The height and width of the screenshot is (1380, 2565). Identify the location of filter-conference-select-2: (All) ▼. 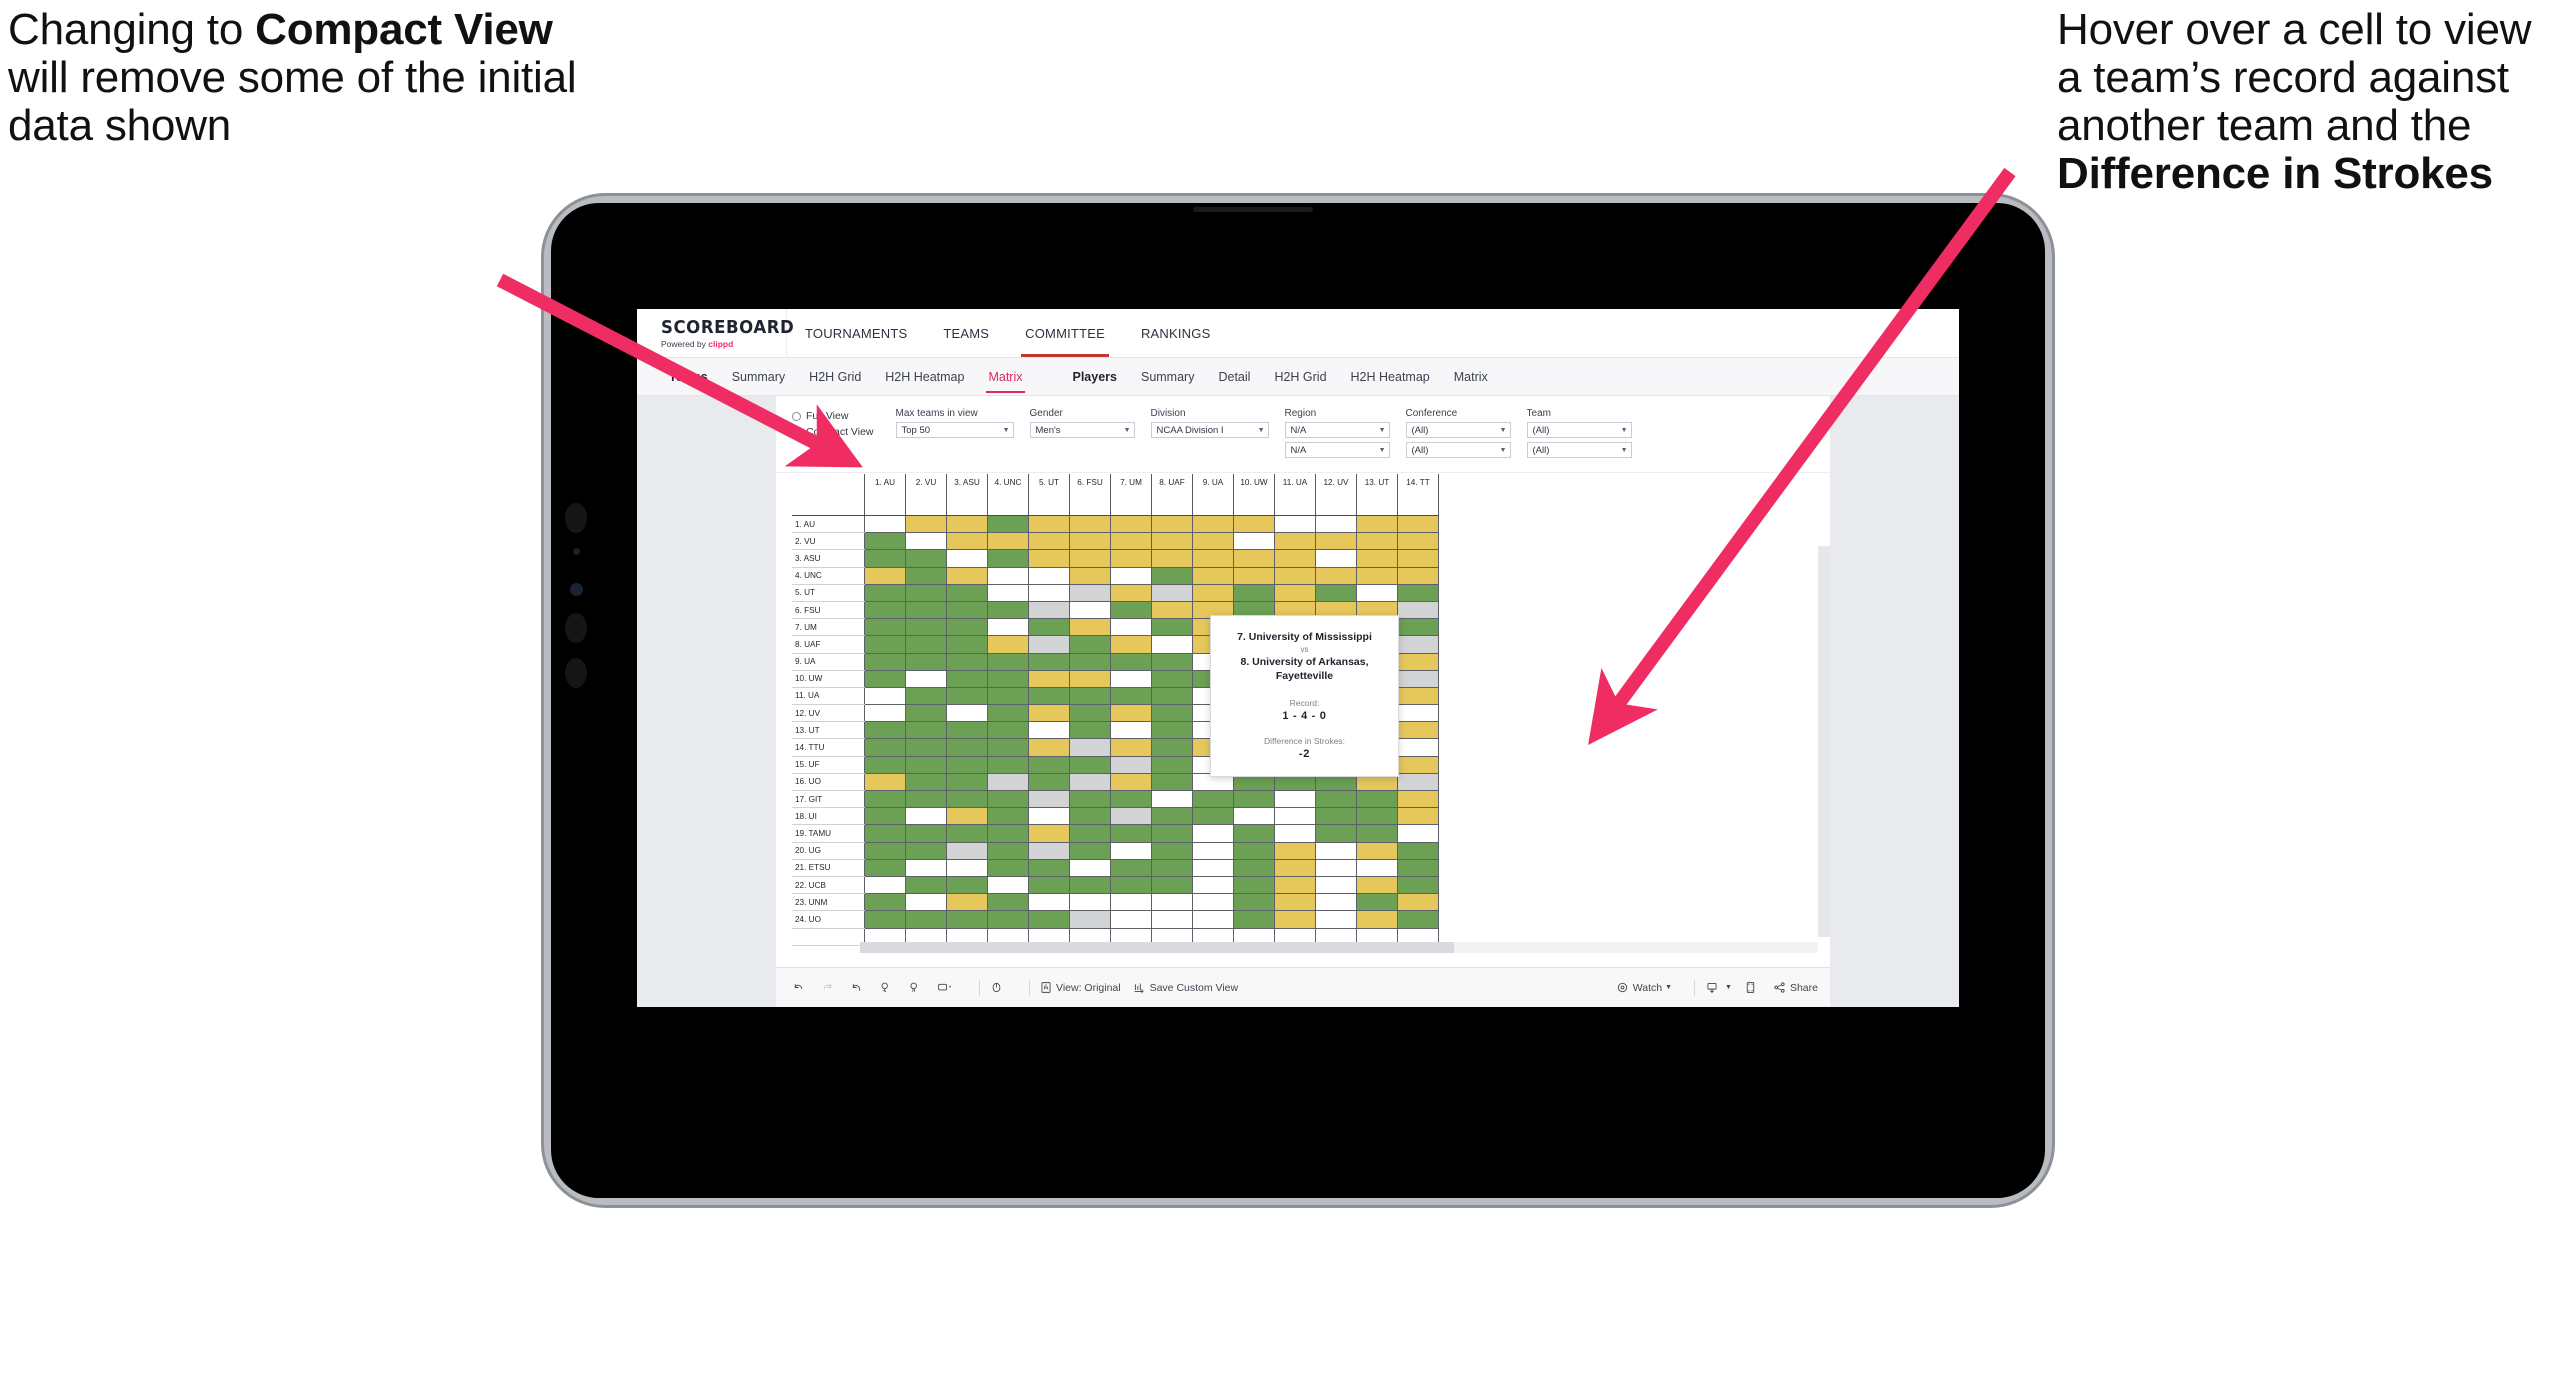
(1458, 450).